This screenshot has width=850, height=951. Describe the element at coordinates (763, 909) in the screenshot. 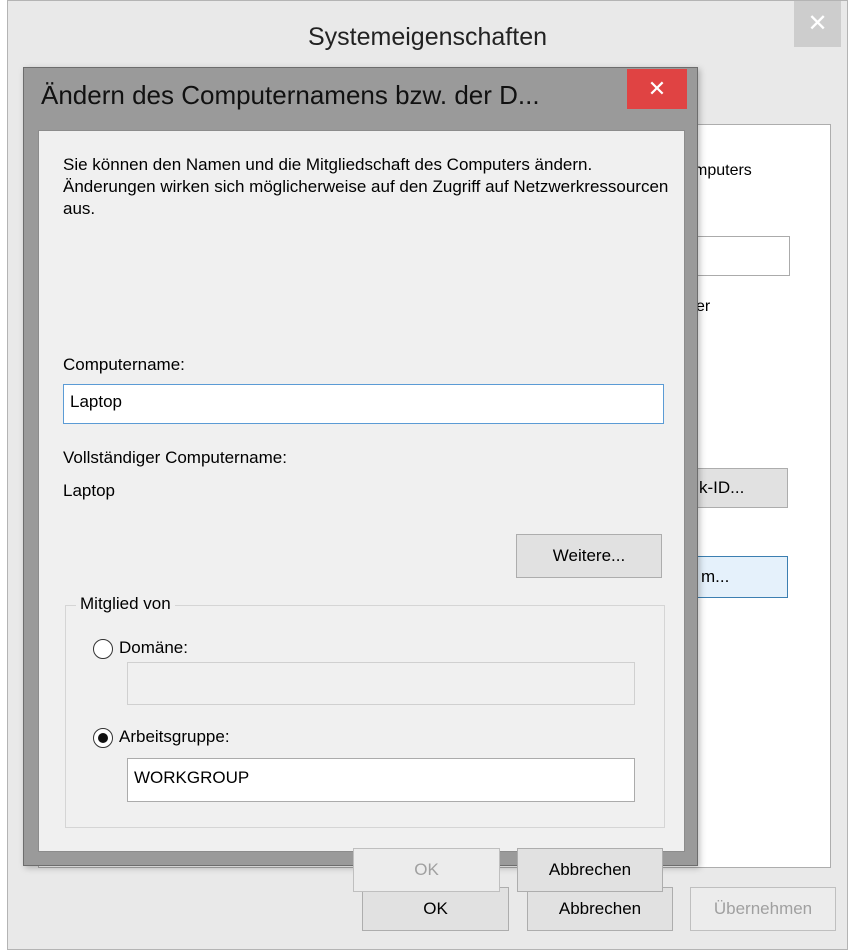

I see `apply-button: Übernehmen` at that location.